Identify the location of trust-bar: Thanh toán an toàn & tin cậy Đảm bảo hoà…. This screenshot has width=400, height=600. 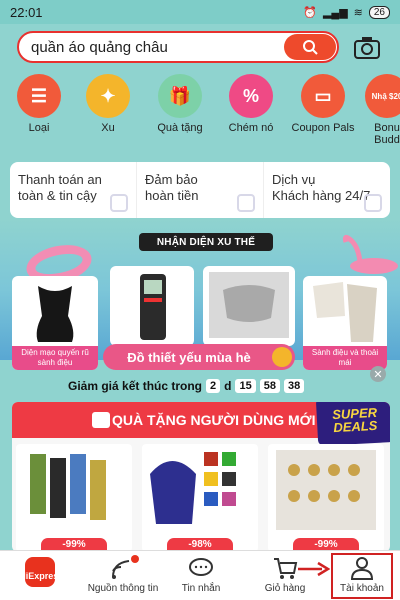
(200, 190).